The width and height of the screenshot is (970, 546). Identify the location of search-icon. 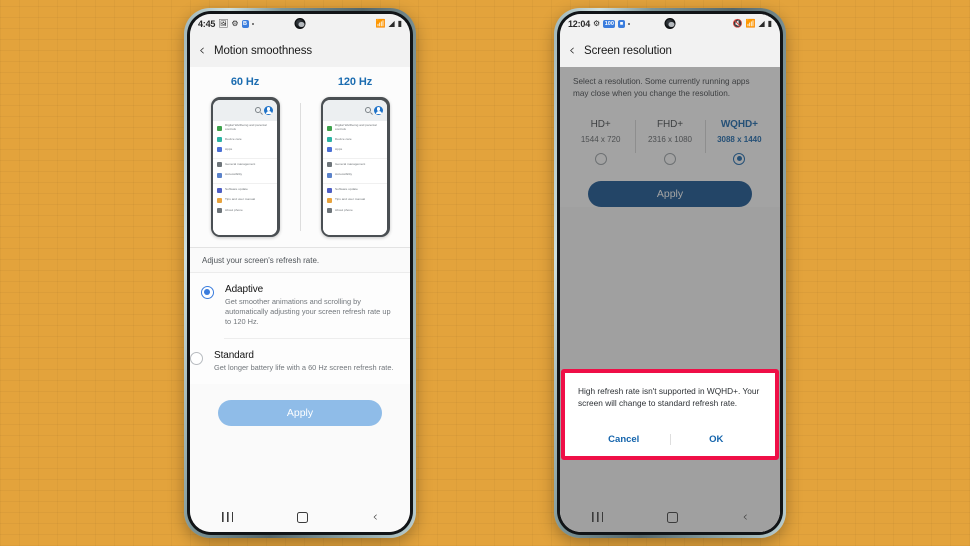
(258, 110).